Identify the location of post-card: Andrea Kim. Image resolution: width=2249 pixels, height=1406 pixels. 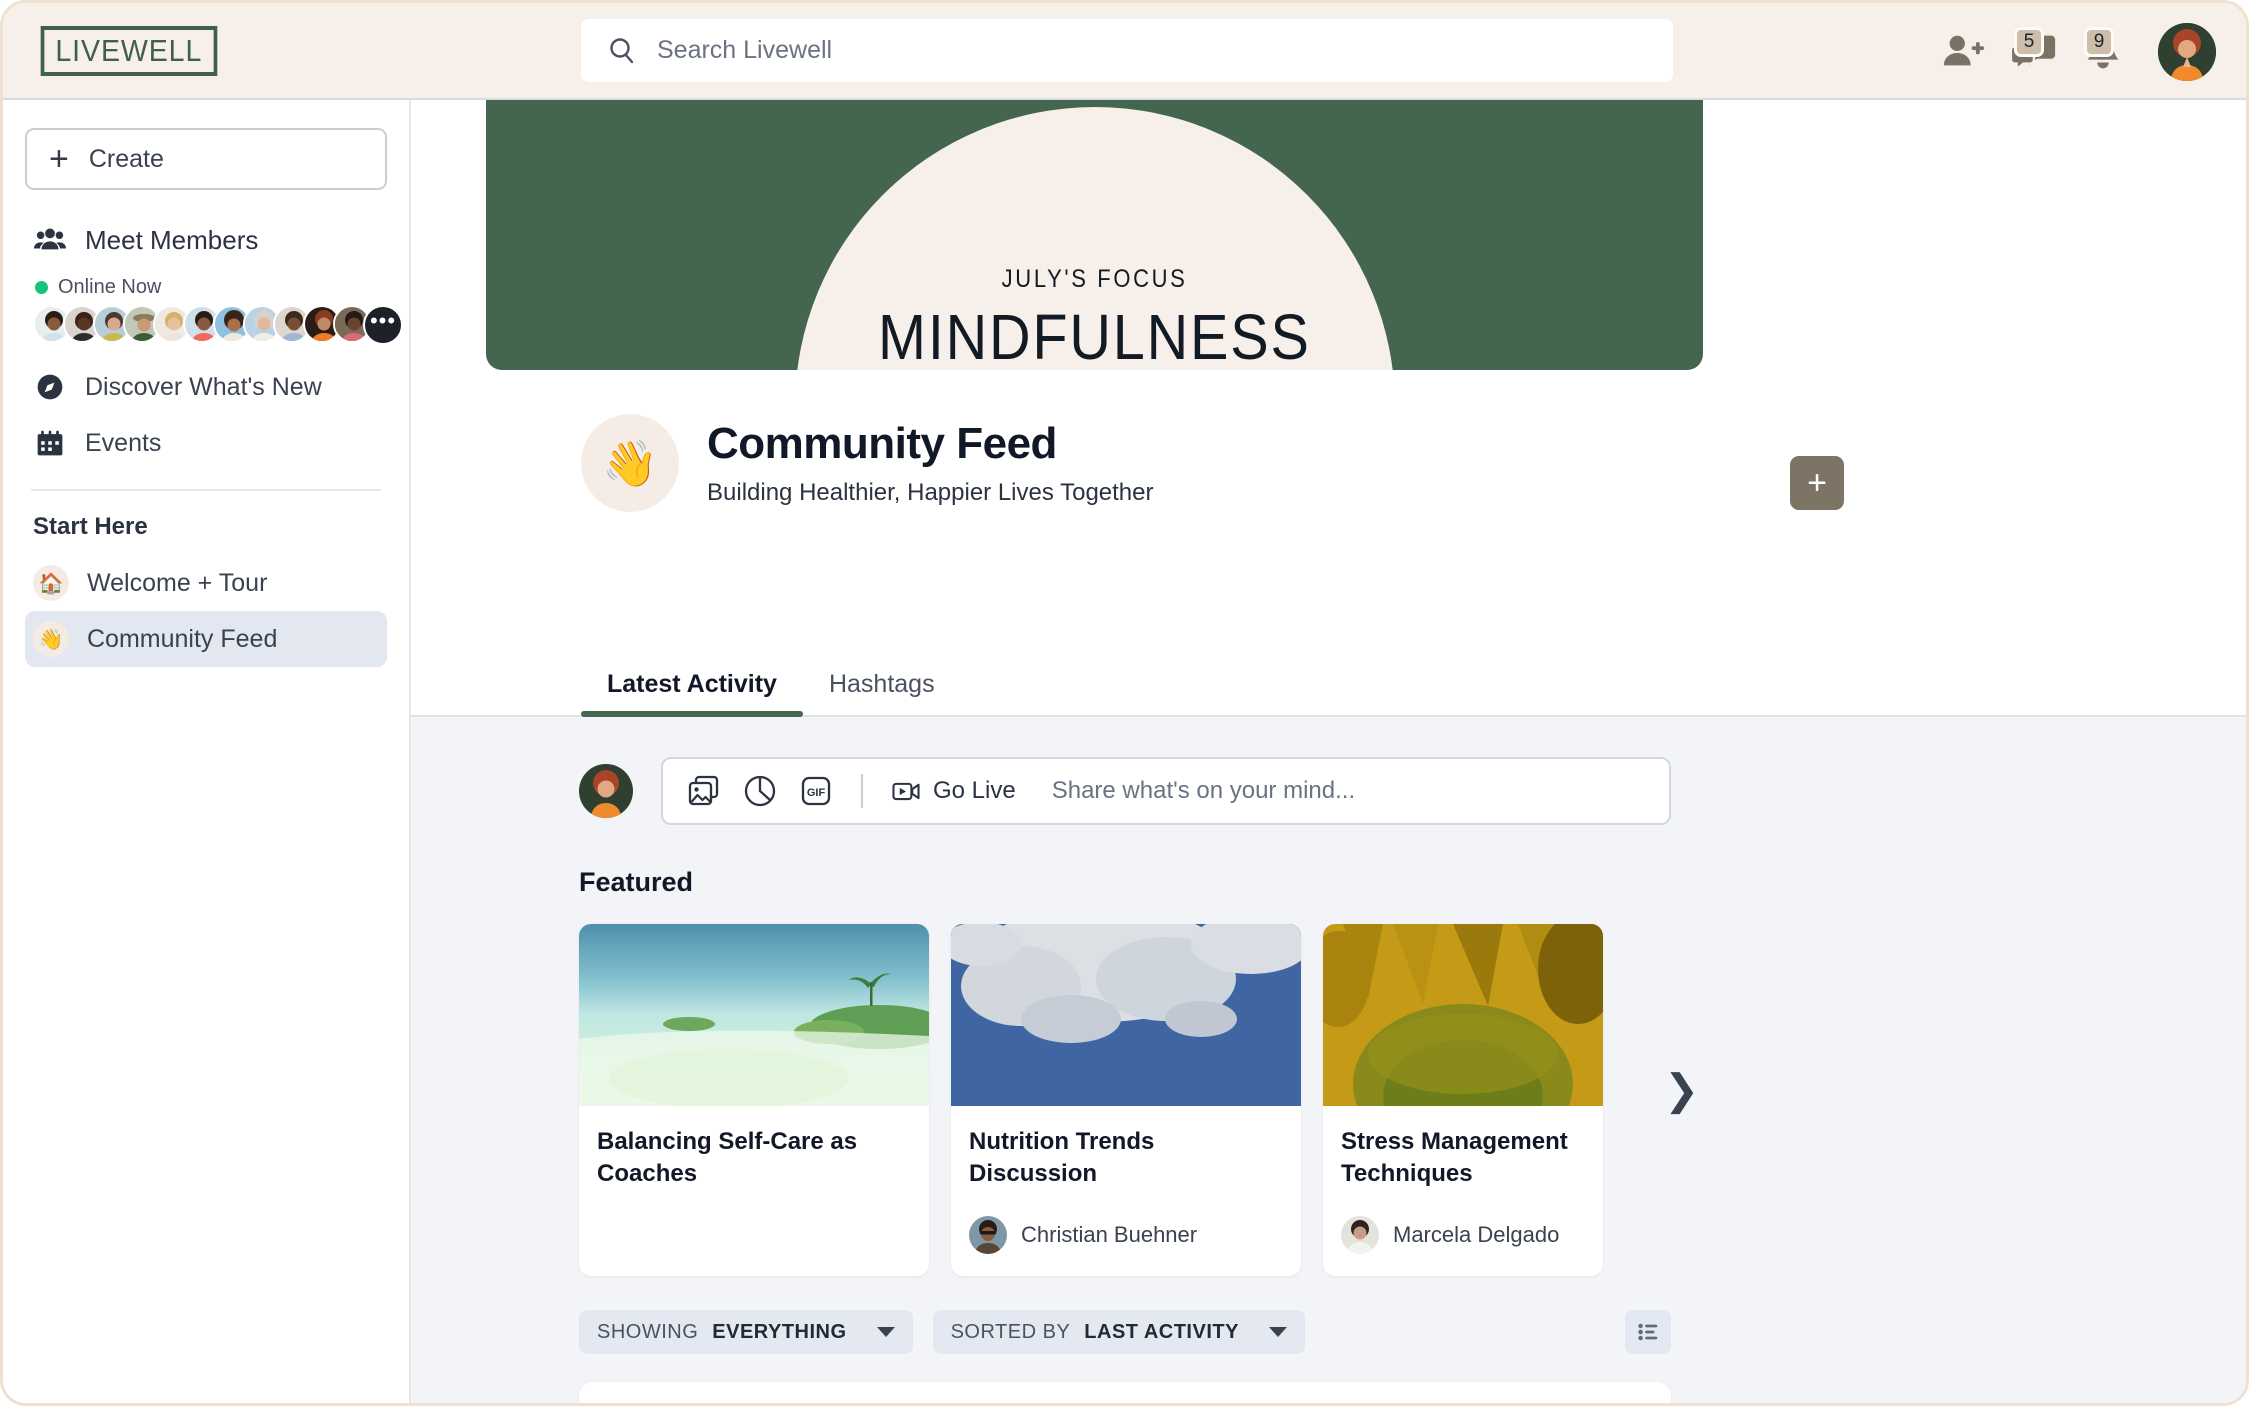
(1125, 1392).